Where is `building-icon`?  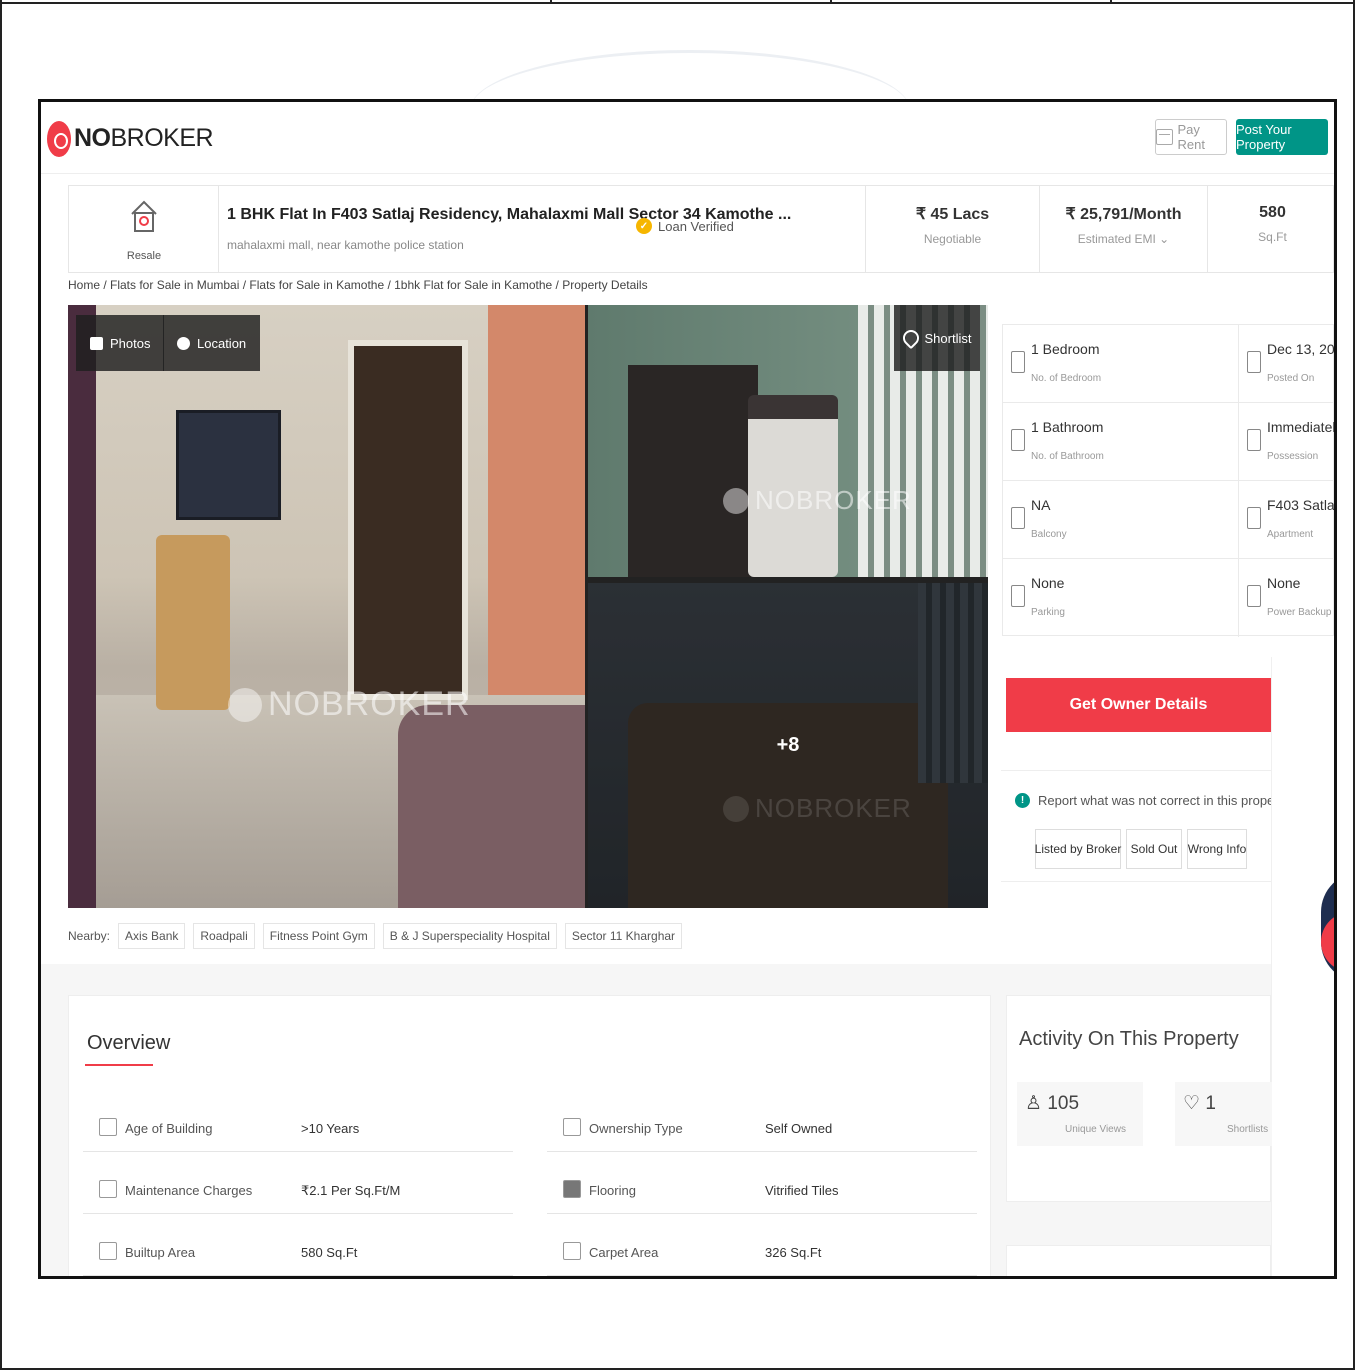
building-icon is located at coordinates (1254, 518).